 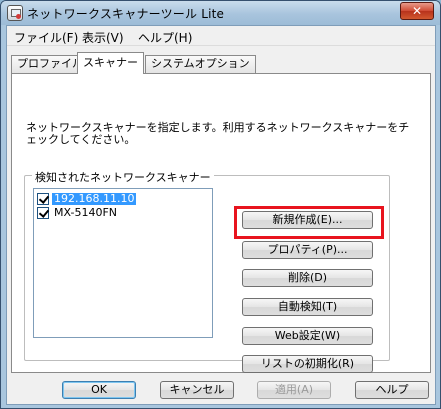 I want to click on window-title: ネットワークスキャナーツール Lite, so click(x=126, y=14).